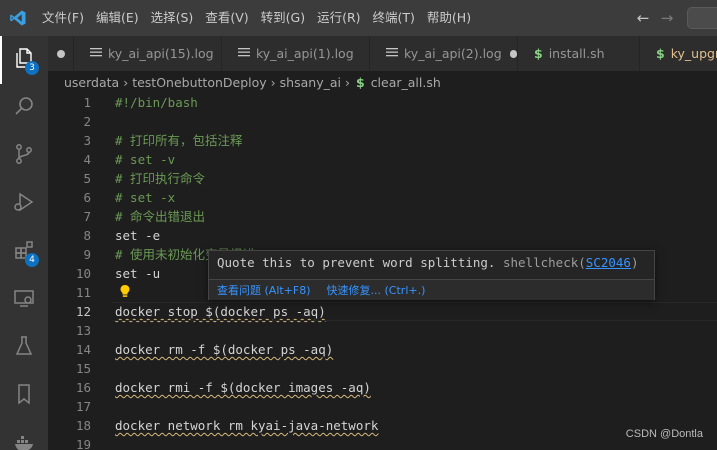  Describe the element at coordinates (24, 60) in the screenshot. I see `explorer-button: 3` at that location.